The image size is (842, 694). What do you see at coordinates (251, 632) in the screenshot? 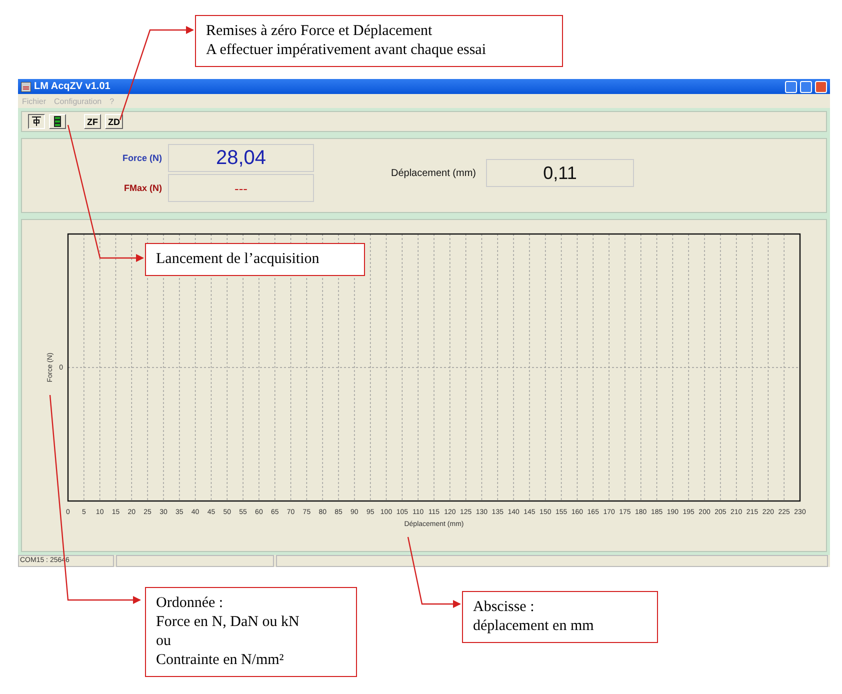
I see `callout-note: Ordonnée : Force en N, DaN ou kN ou Contrainte en N/mm²` at bounding box center [251, 632].